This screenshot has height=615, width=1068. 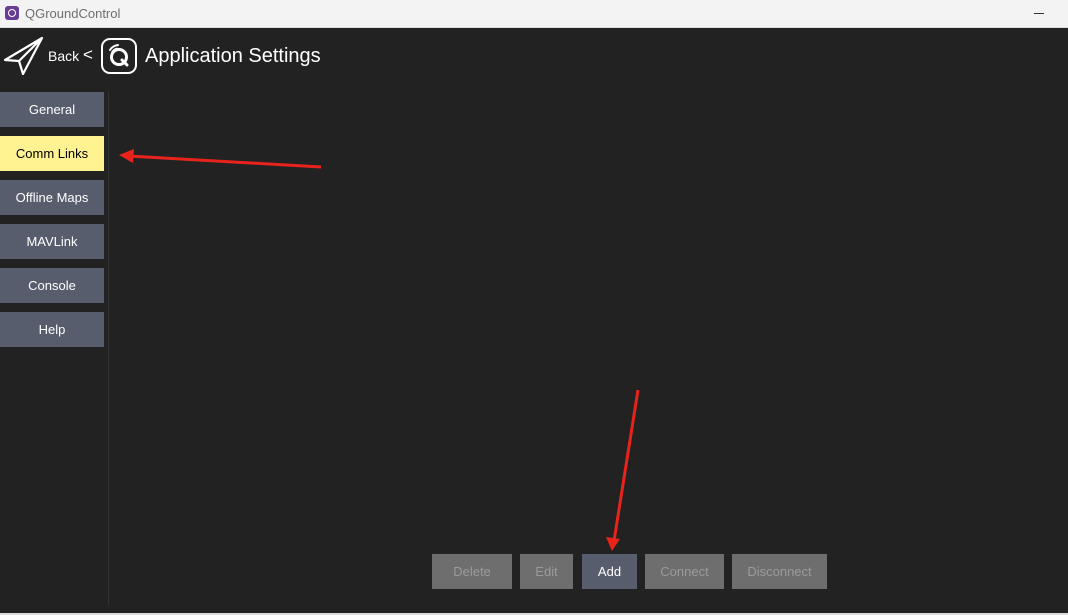 I want to click on back-button: Back, so click(x=63, y=56).